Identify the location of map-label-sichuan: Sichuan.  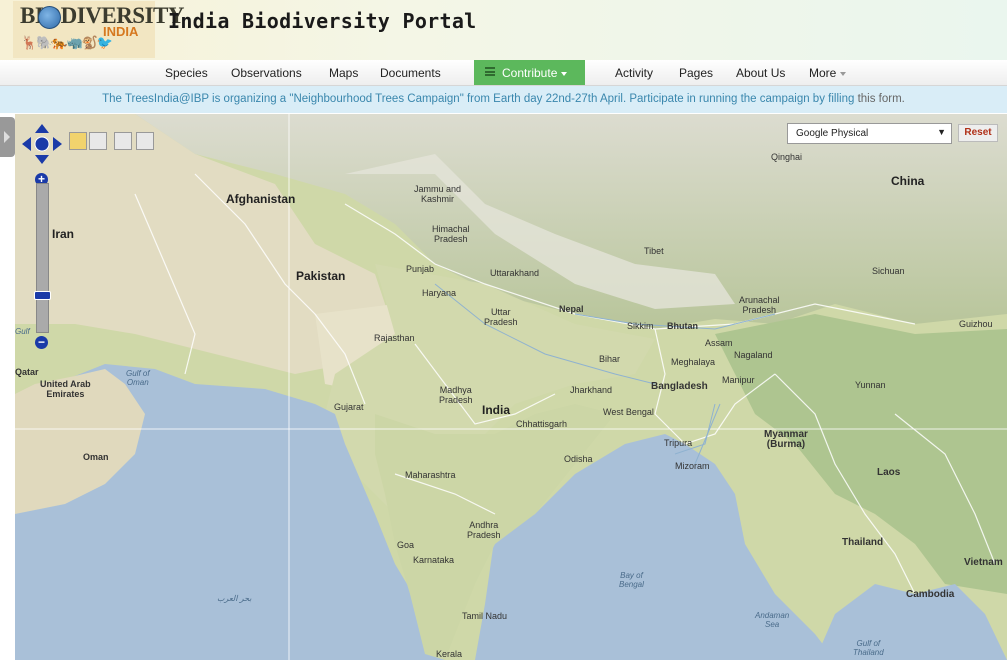
(888, 271).